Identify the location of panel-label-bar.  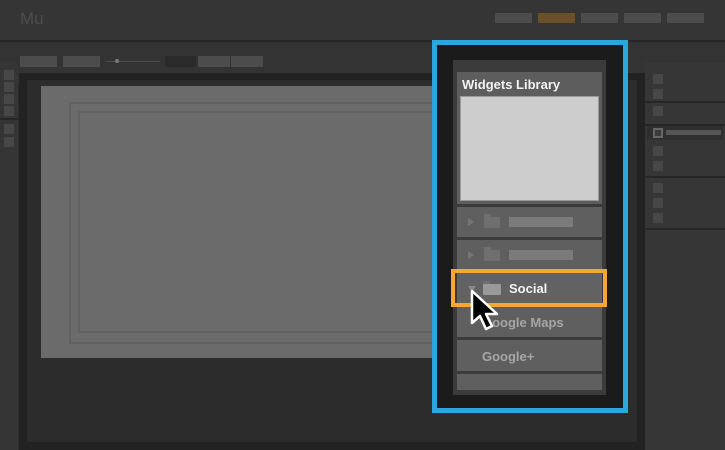
(693, 132).